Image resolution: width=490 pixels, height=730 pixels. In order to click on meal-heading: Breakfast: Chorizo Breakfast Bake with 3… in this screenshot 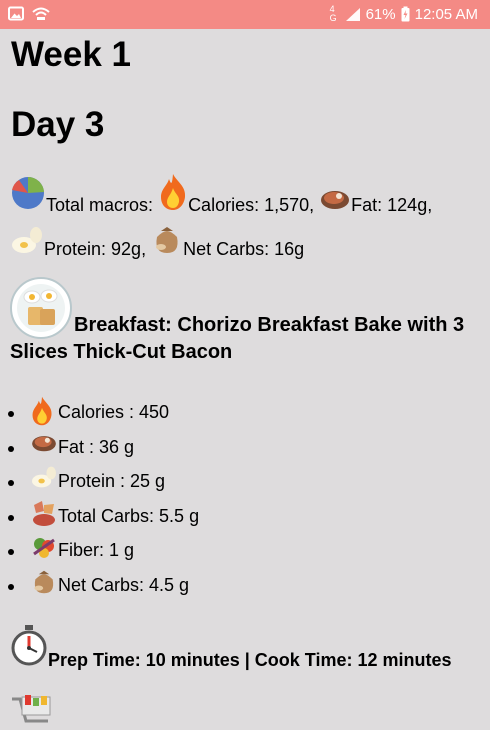, I will do `click(247, 321)`.